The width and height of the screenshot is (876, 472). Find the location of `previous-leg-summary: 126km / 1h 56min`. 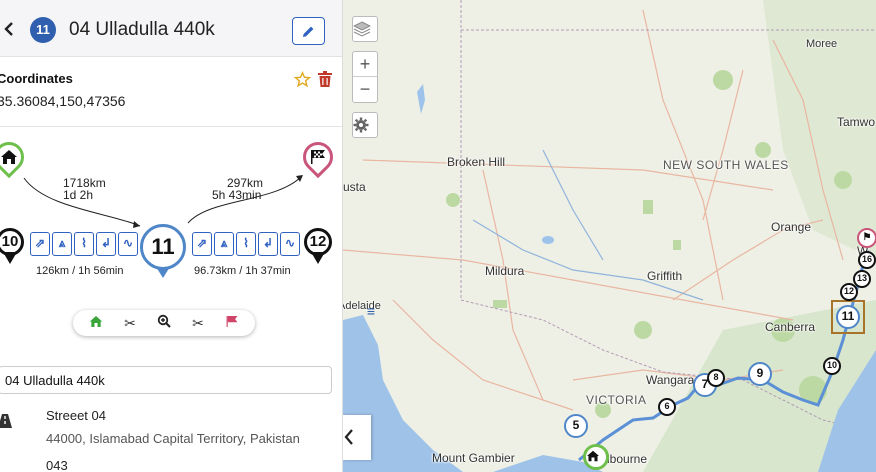

previous-leg-summary: 126km / 1h 56min is located at coordinates (80, 271).